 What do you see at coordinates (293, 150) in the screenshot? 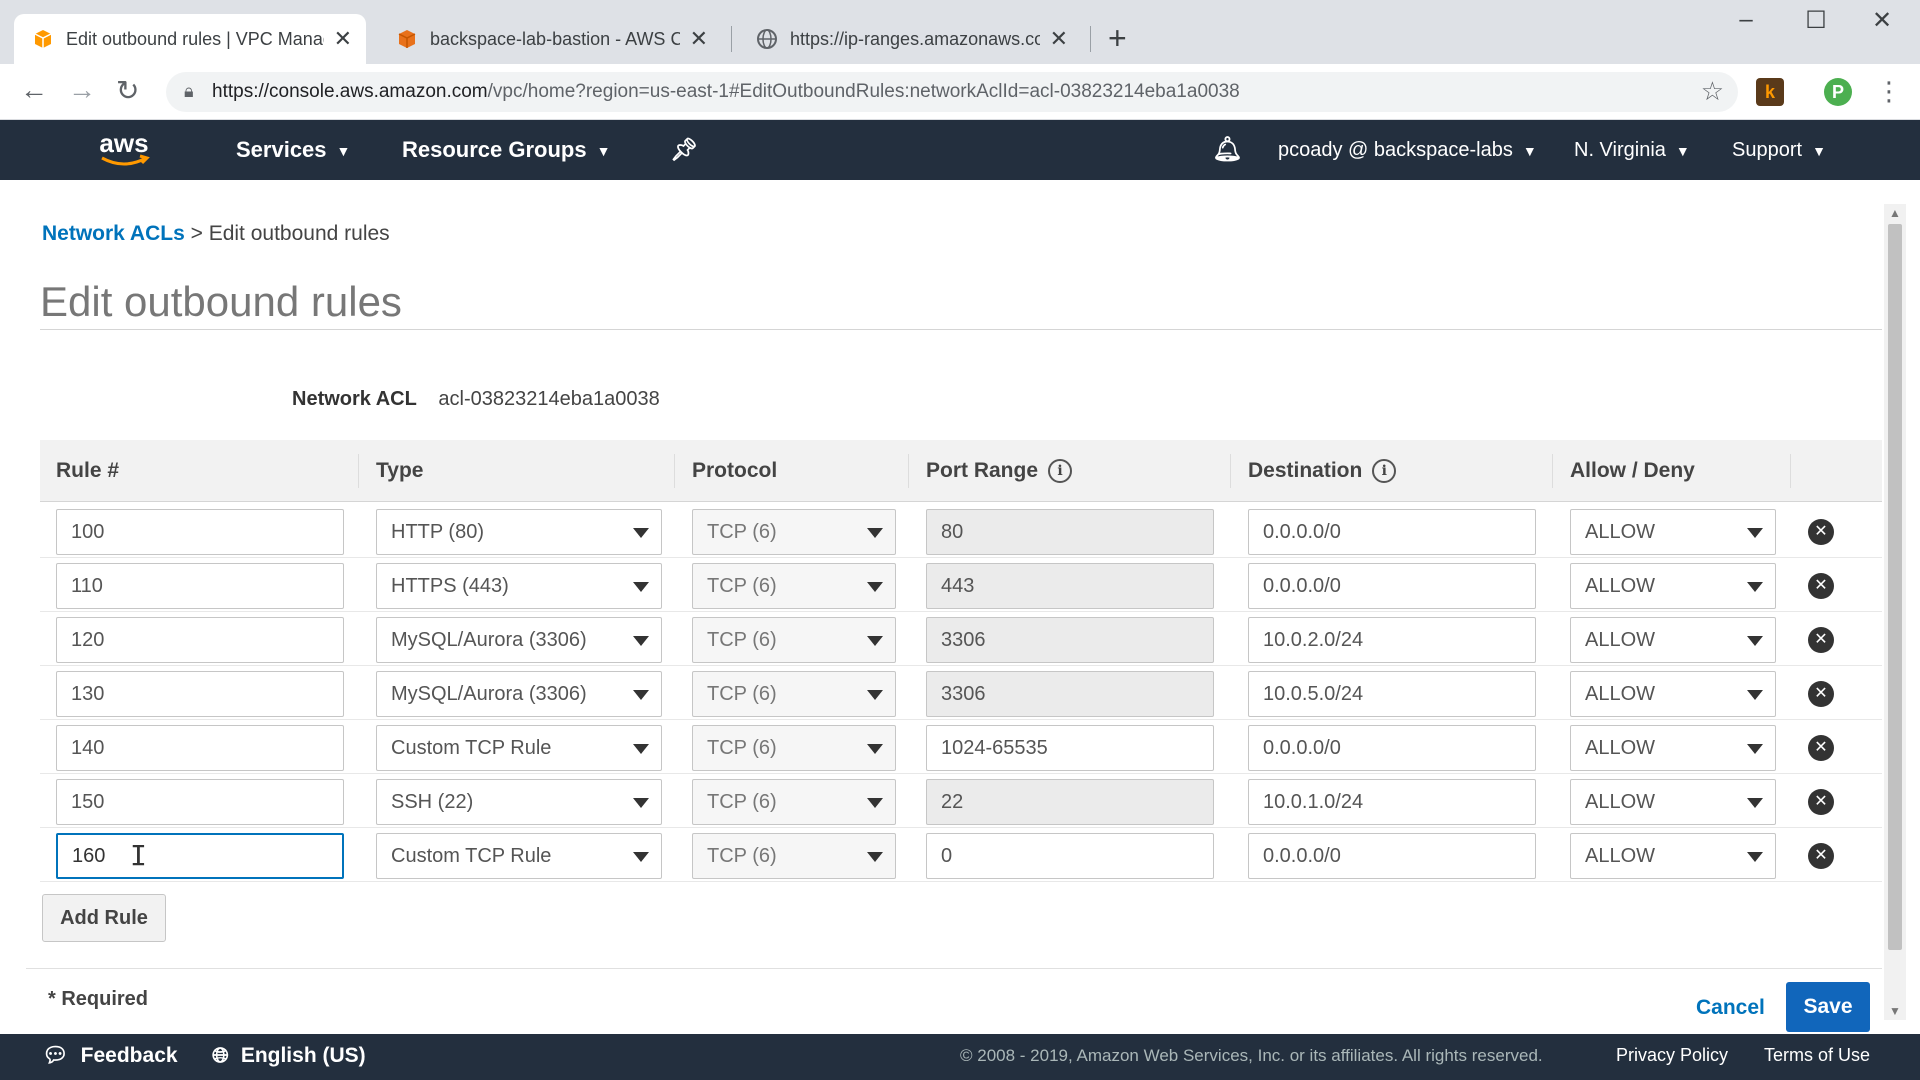
I see `services-menu: Services ▼` at bounding box center [293, 150].